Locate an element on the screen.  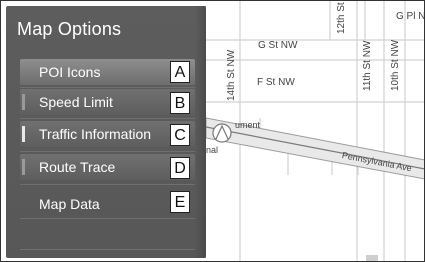
menu-item-map-data: Map Data is located at coordinates (107, 204).